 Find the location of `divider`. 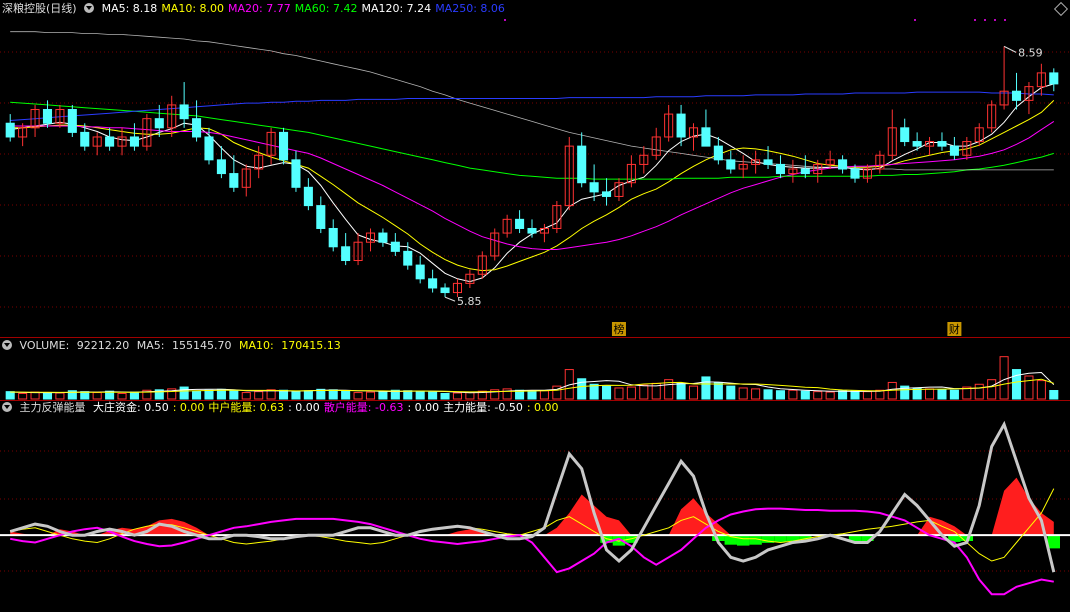

divider is located at coordinates (535, 337).